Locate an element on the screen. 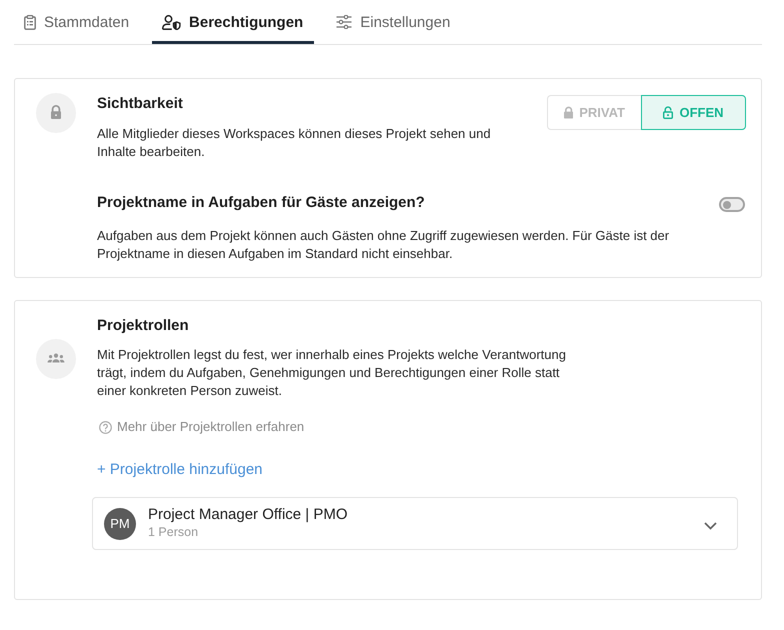 This screenshot has height=630, width=784. section-title: Projektname in Aufgaben für Gäste anzeigen? is located at coordinates (261, 203).